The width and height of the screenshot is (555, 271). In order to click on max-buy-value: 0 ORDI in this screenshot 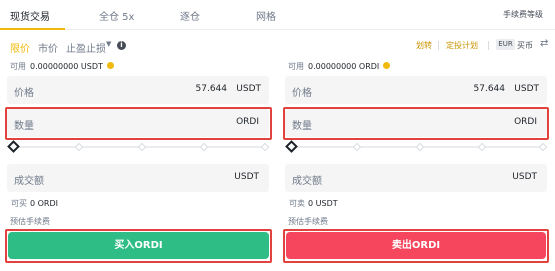, I will do `click(44, 203)`.